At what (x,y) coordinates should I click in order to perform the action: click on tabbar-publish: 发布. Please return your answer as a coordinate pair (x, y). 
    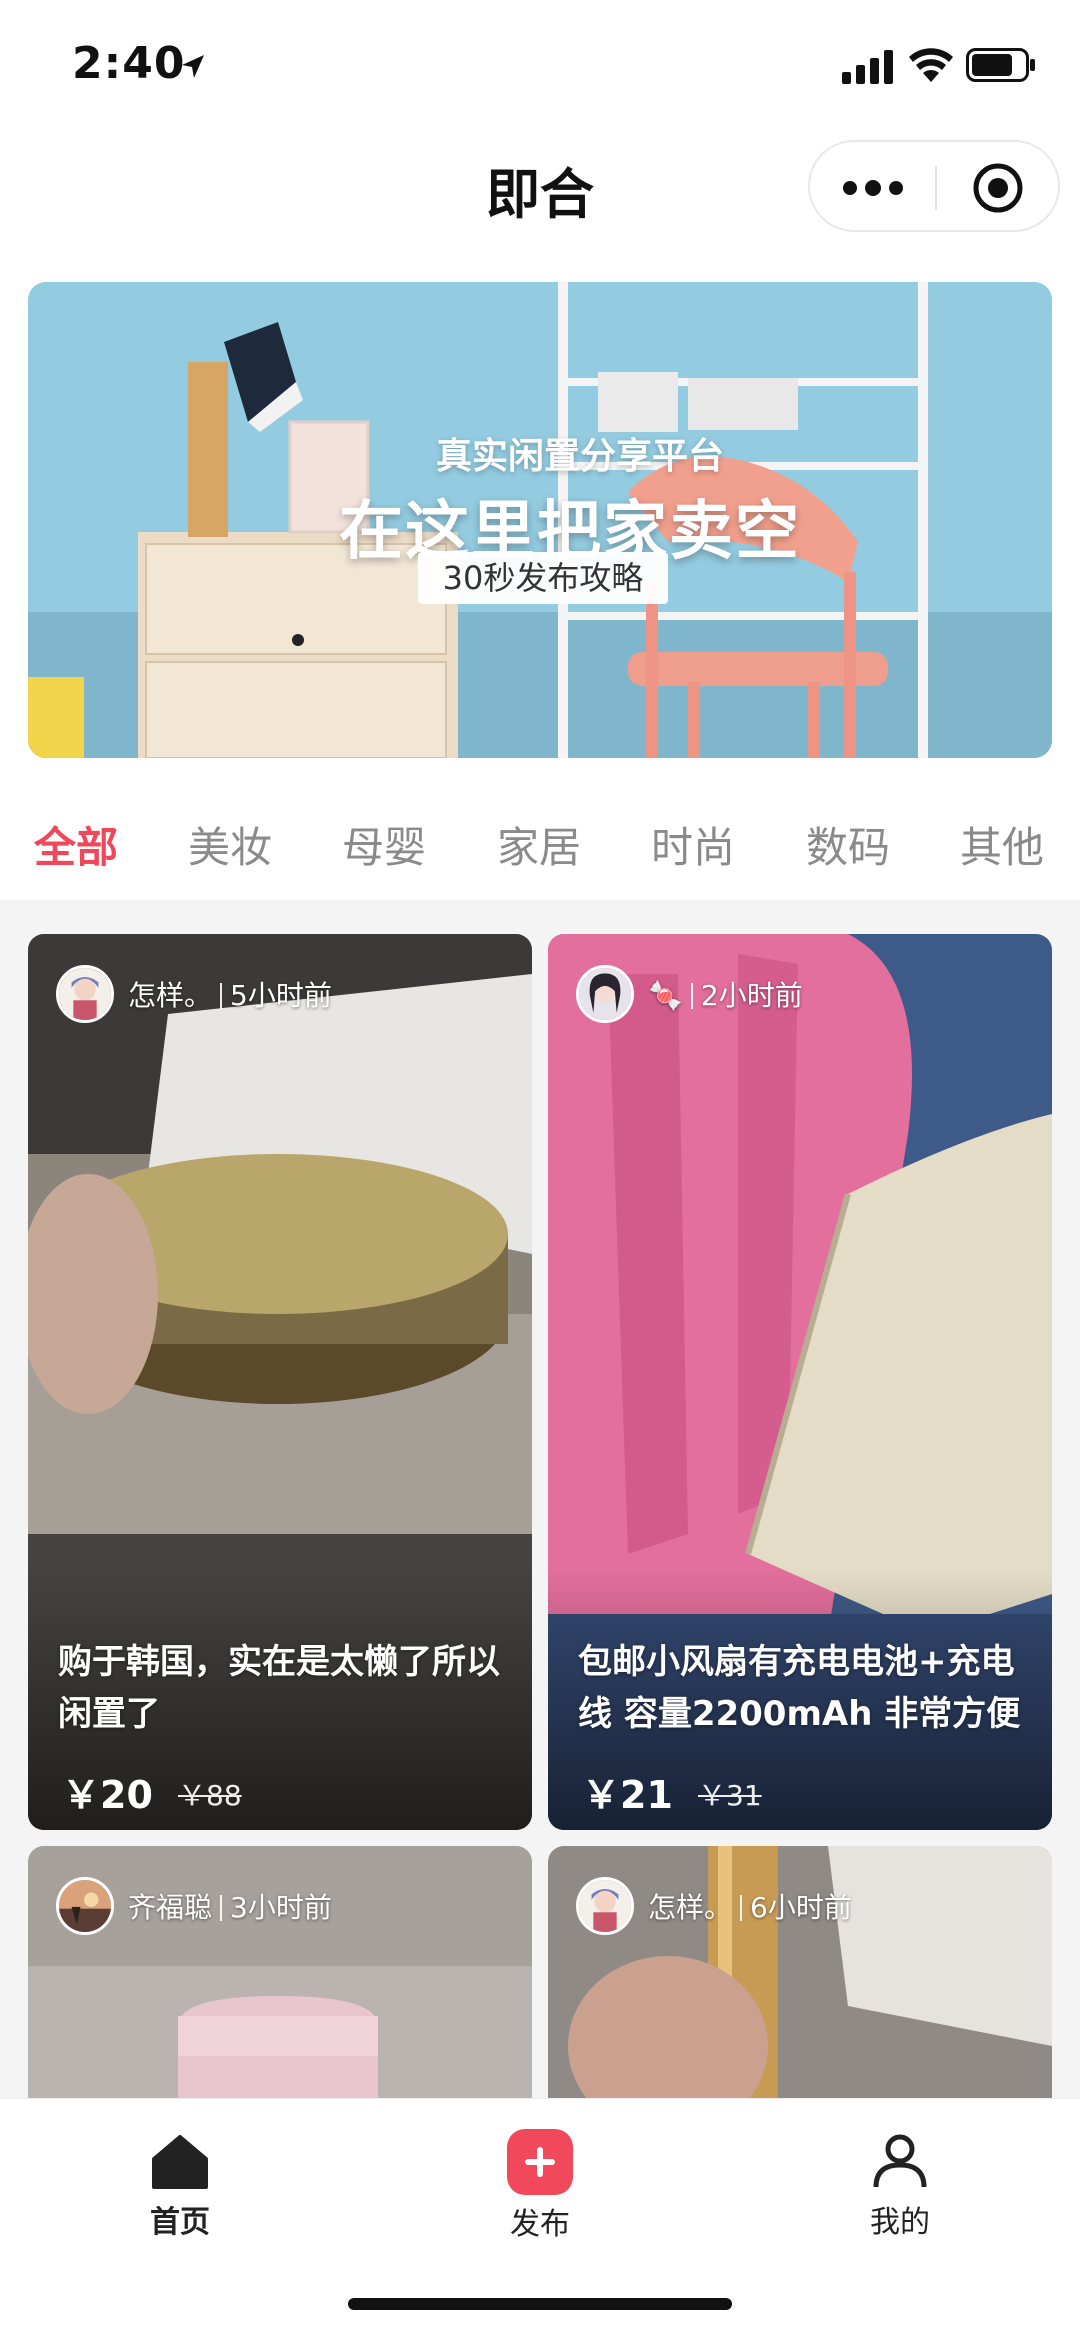
    Looking at the image, I should click on (540, 2186).